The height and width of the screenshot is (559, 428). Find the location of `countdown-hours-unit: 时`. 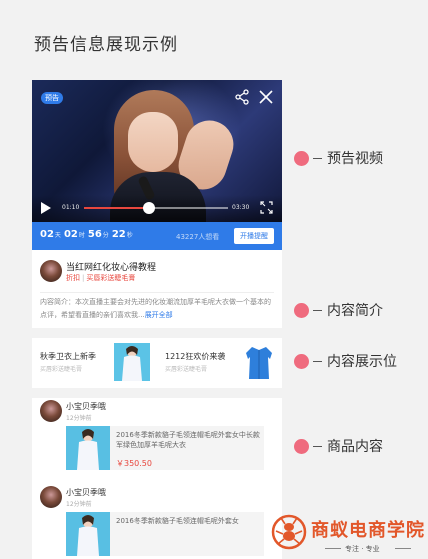

countdown-hours-unit: 时 is located at coordinates (81, 235).